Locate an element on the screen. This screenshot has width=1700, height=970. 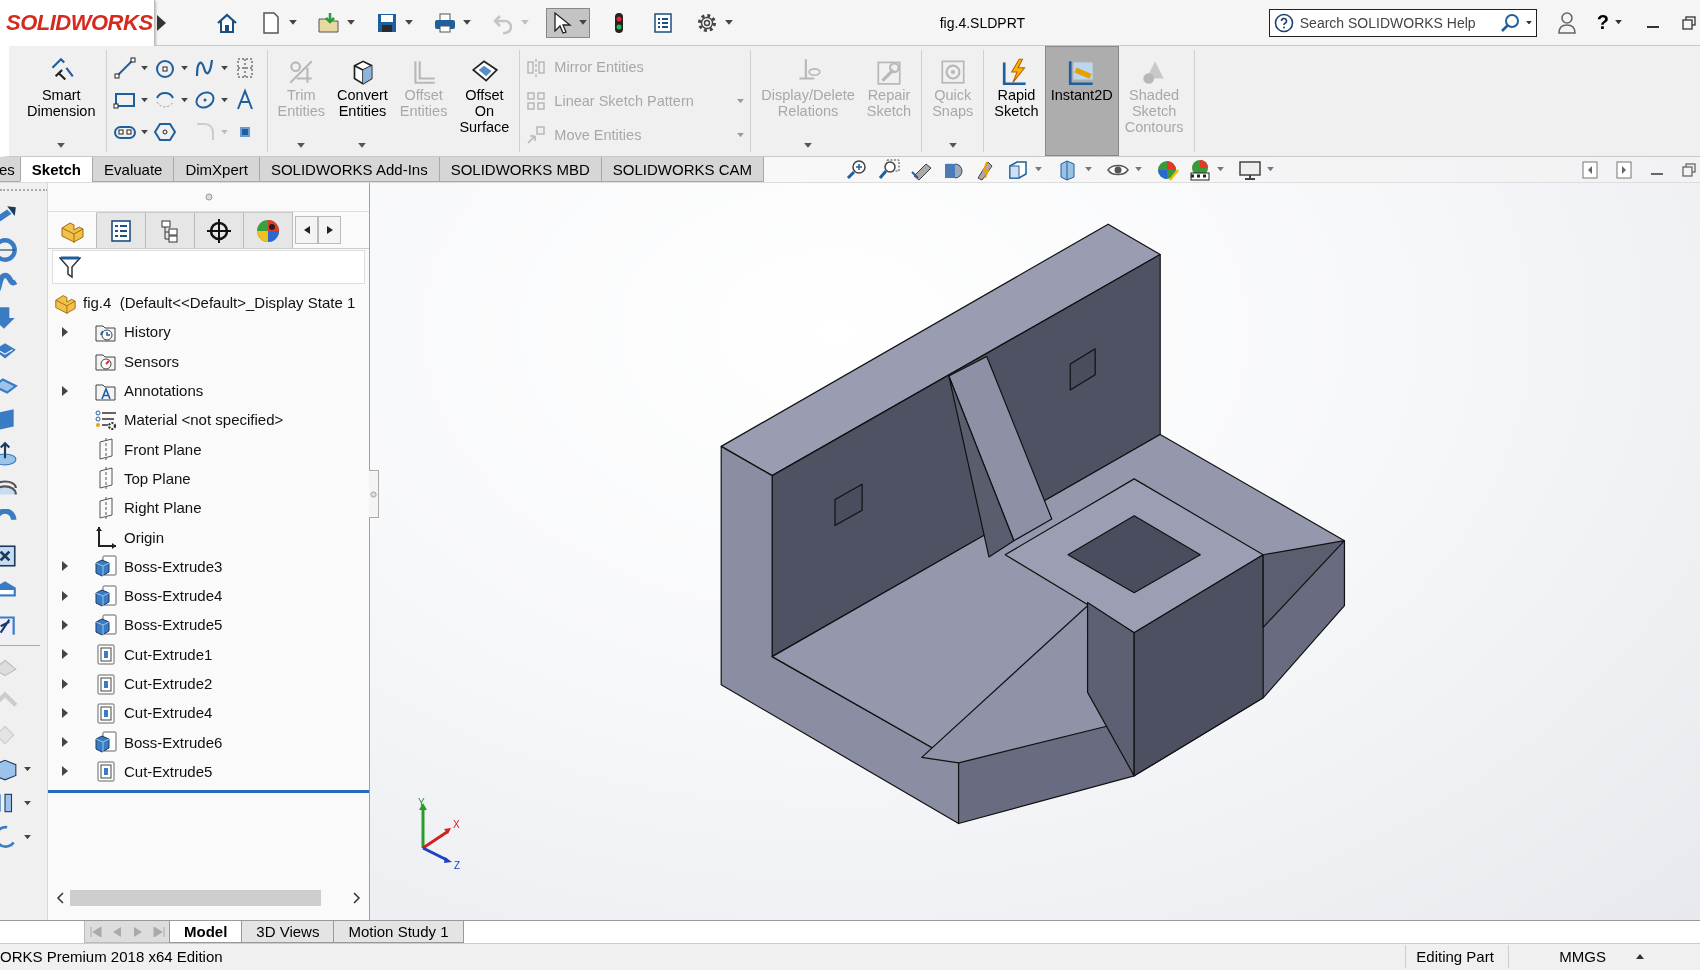
scroll-right-button is located at coordinates (329, 230).